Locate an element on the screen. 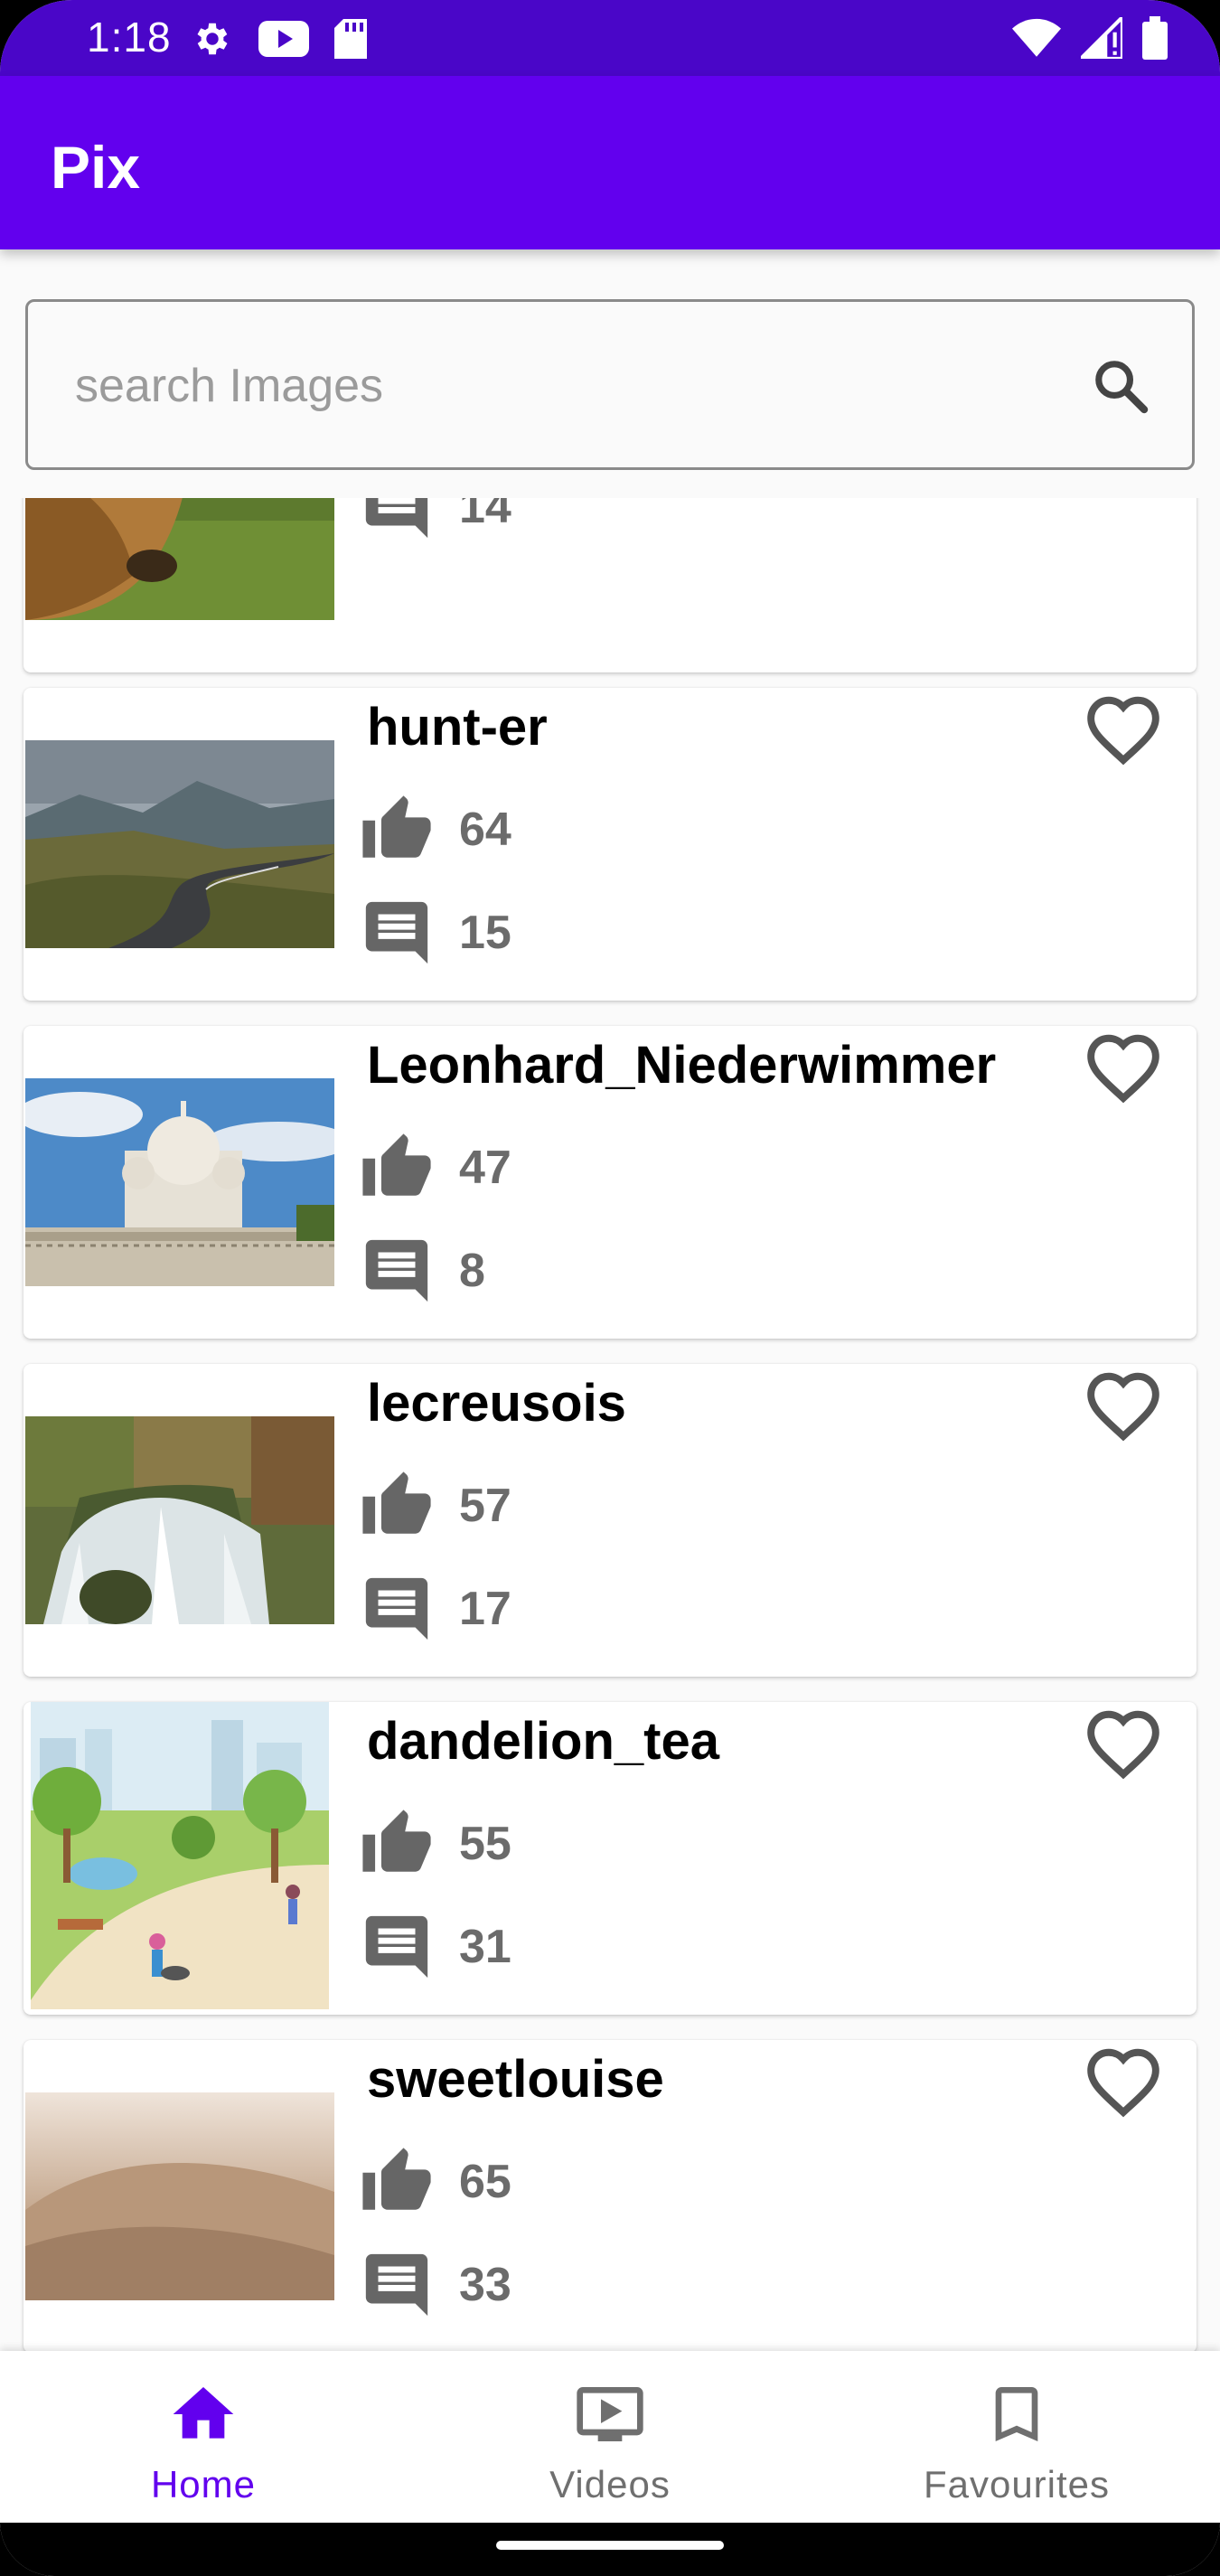 The image size is (1220, 2576). battery-icon is located at coordinates (1155, 38).